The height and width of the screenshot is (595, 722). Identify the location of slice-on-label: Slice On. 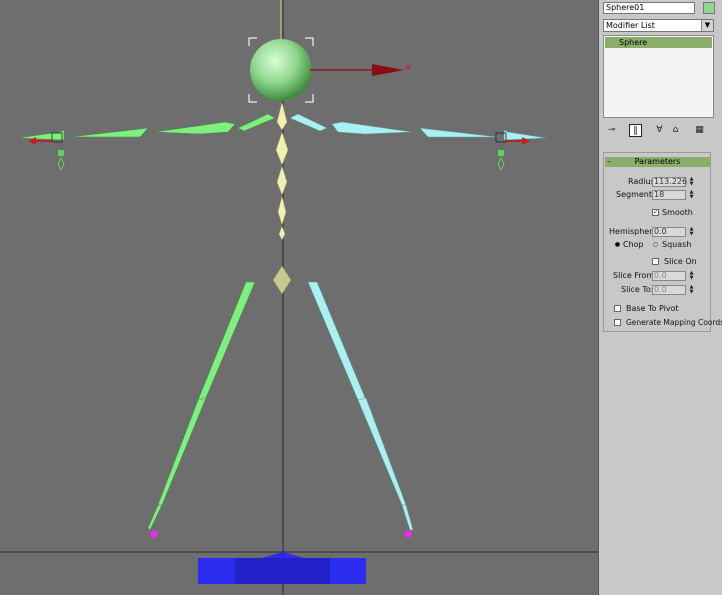
(680, 261).